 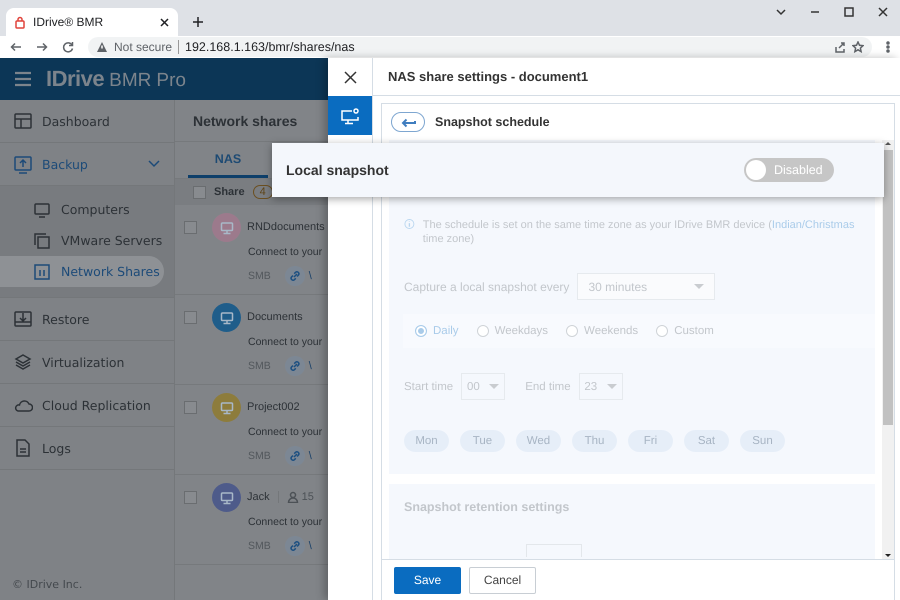 What do you see at coordinates (888, 556) in the screenshot?
I see `down-arrow-icon` at bounding box center [888, 556].